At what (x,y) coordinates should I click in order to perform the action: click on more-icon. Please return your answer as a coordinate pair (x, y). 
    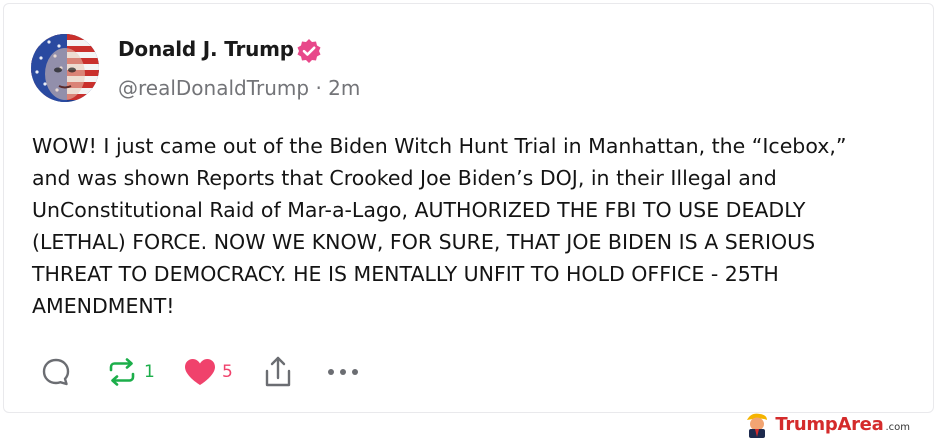
    Looking at the image, I should click on (343, 372).